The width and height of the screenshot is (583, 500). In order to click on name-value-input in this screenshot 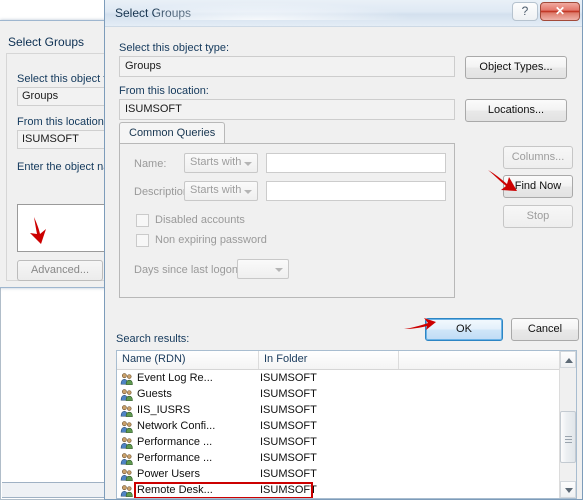, I will do `click(356, 163)`.